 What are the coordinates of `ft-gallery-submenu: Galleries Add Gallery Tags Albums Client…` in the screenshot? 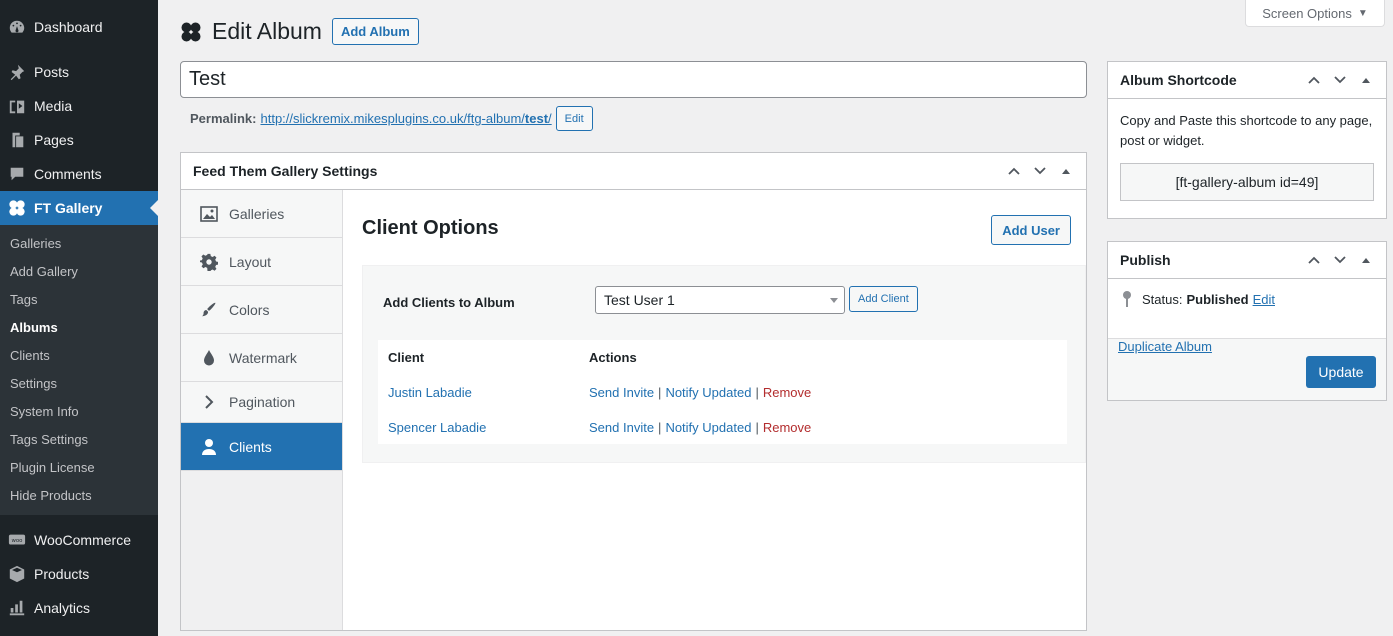 It's located at (79, 370).